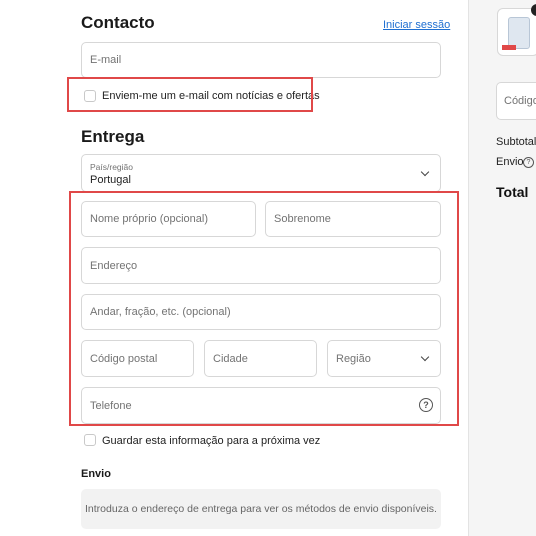 The width and height of the screenshot is (536, 536). What do you see at coordinates (90, 96) in the screenshot?
I see `newsletter-checkbox` at bounding box center [90, 96].